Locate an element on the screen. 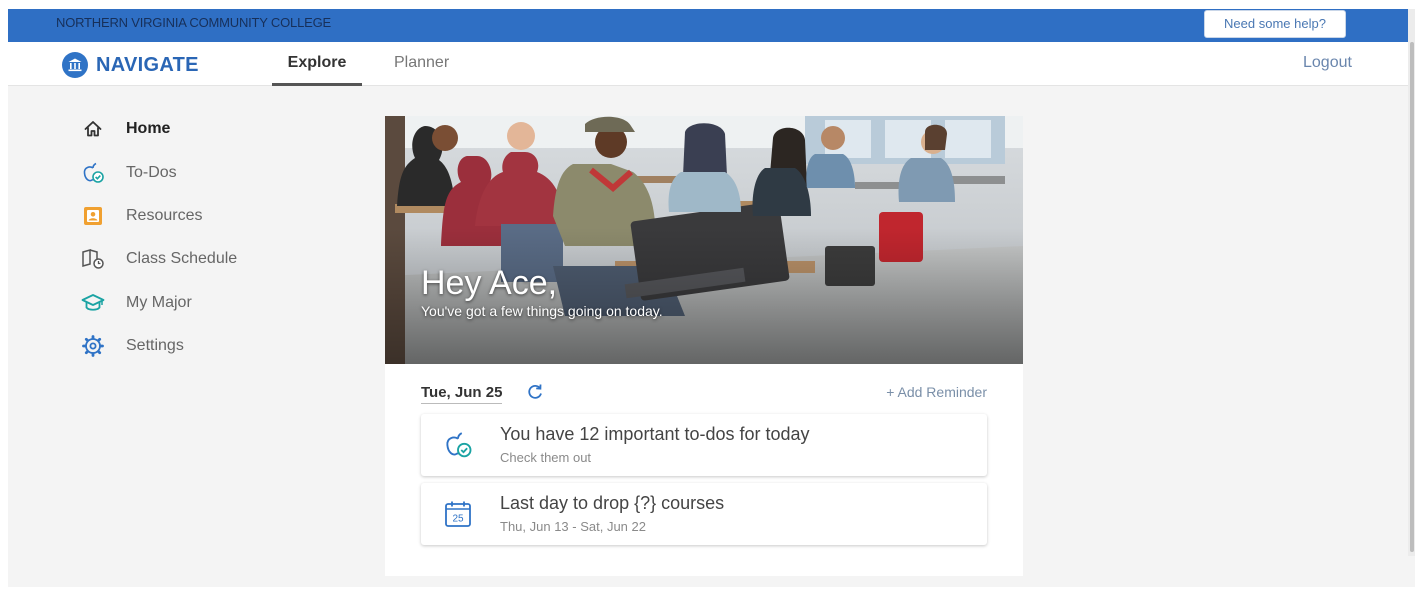  brand-name: NAVIGATE is located at coordinates (147, 64).